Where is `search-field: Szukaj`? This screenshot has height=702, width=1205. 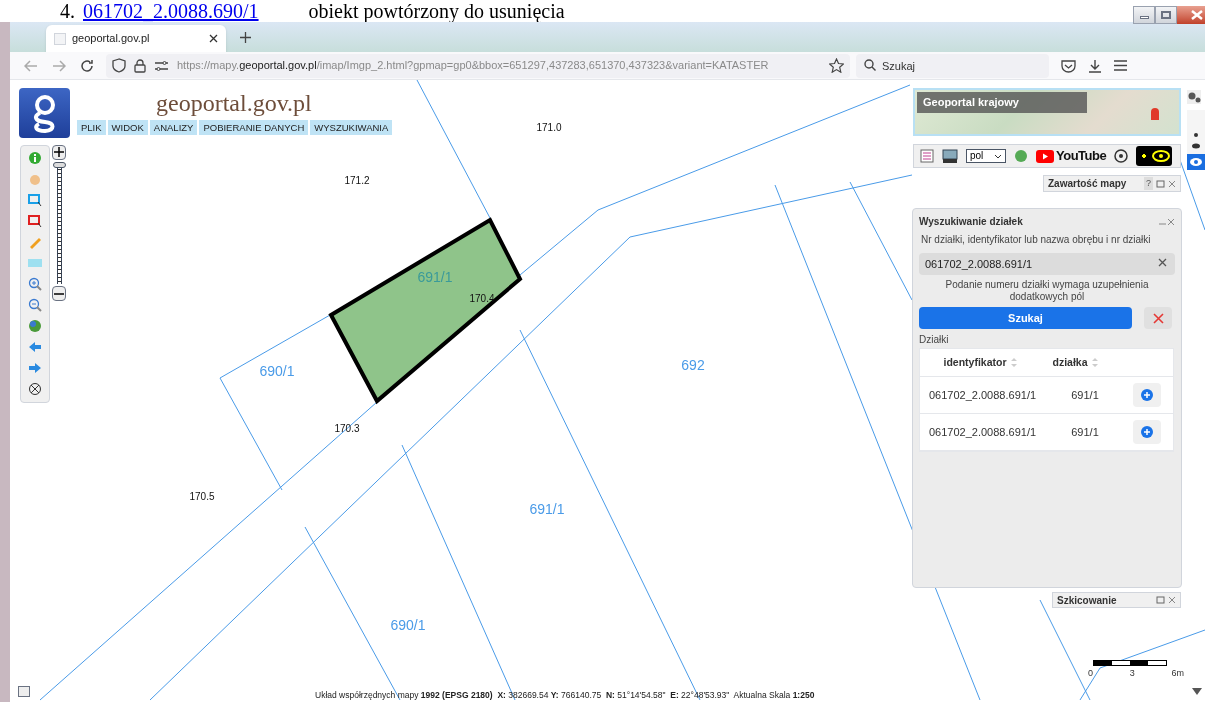
search-field: Szukaj is located at coordinates (952, 66).